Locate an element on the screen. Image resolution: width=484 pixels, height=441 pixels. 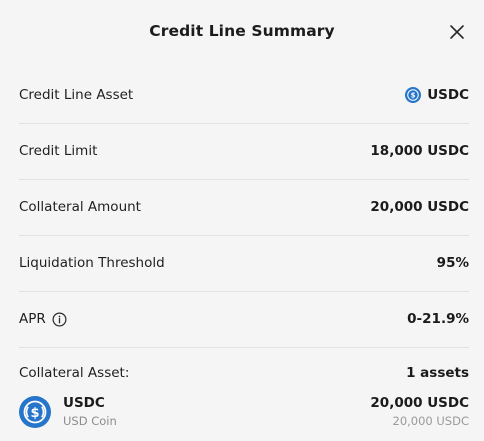
row-collateral-amount: Collateral Amount 20,000 USDC is located at coordinates (244, 207).